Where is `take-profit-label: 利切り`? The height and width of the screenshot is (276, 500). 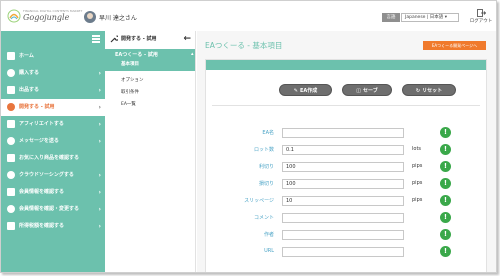 take-profit-label: 利切り is located at coordinates (266, 167).